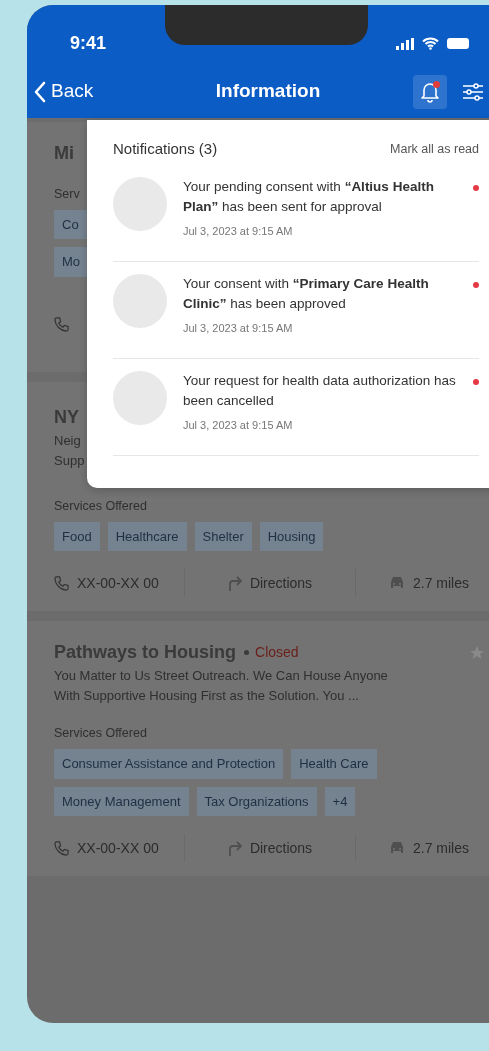  I want to click on service-tag: Healthcare, so click(147, 536).